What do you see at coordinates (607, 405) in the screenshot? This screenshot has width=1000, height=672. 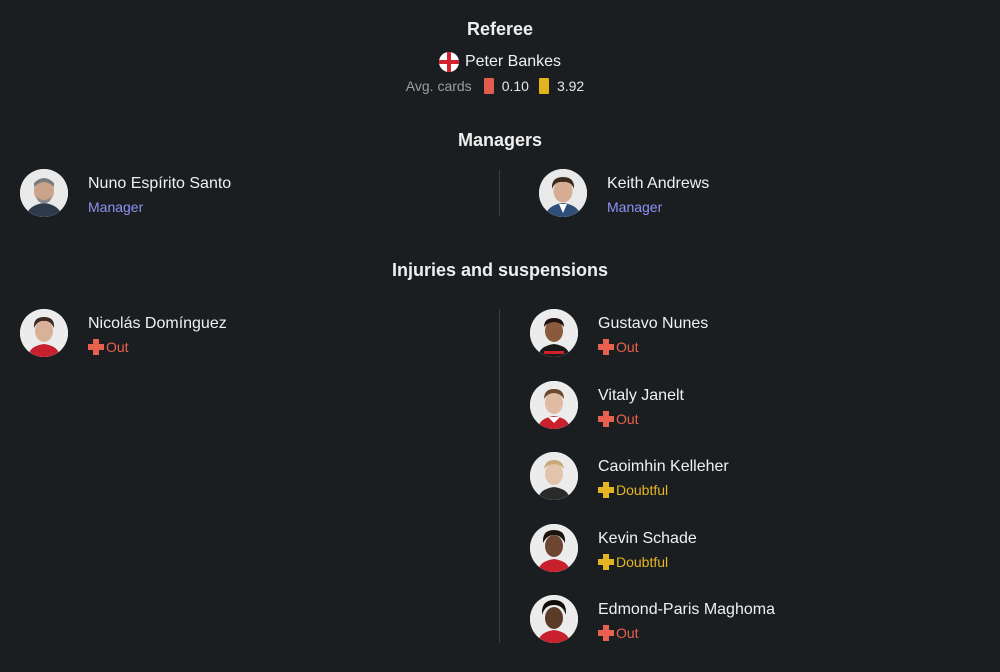 I see `injured-player-away: Vitaly Janelt Out` at bounding box center [607, 405].